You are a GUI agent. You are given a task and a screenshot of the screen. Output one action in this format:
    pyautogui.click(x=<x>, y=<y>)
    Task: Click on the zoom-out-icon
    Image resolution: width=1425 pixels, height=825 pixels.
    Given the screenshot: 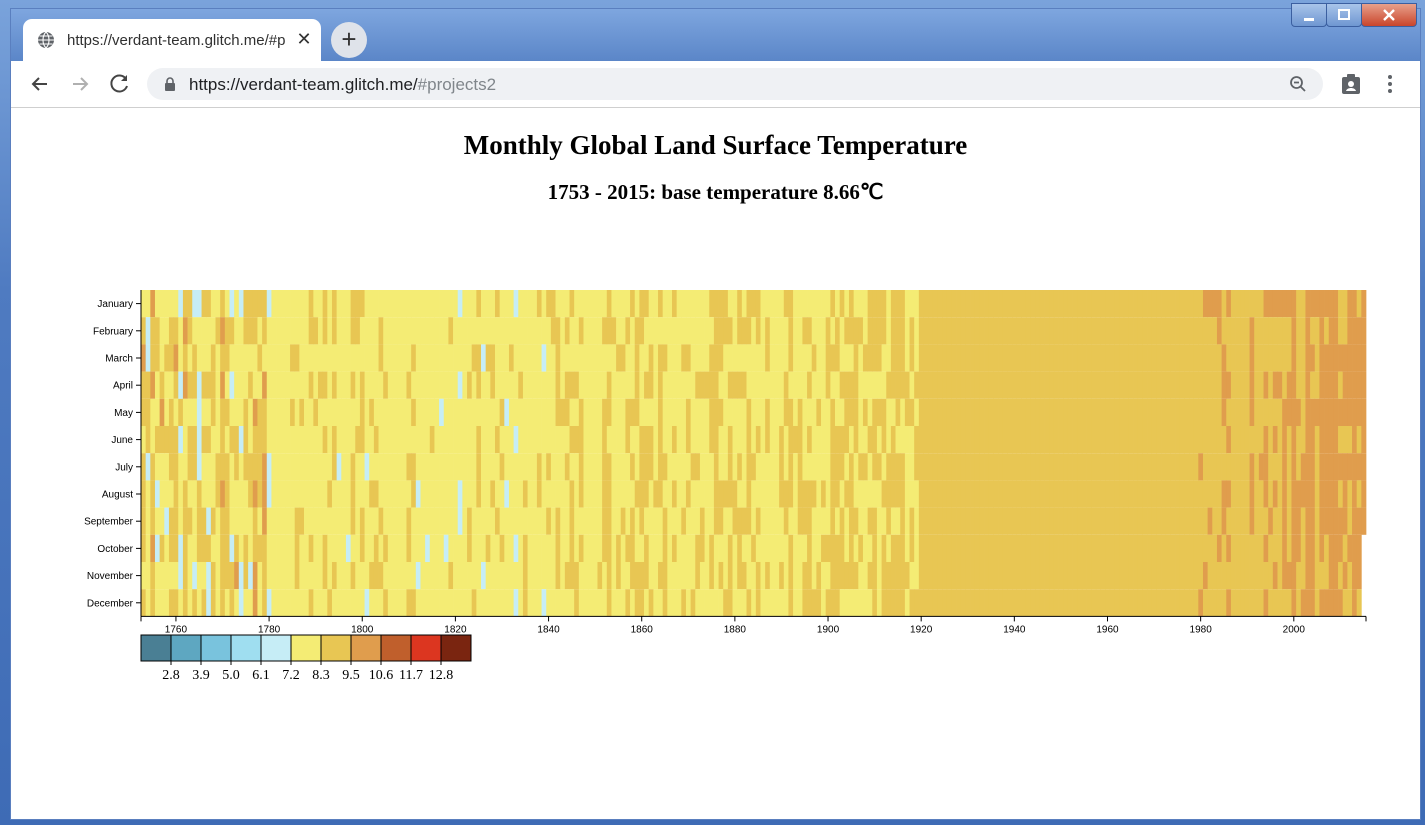 What is the action you would take?
    pyautogui.click(x=1298, y=84)
    